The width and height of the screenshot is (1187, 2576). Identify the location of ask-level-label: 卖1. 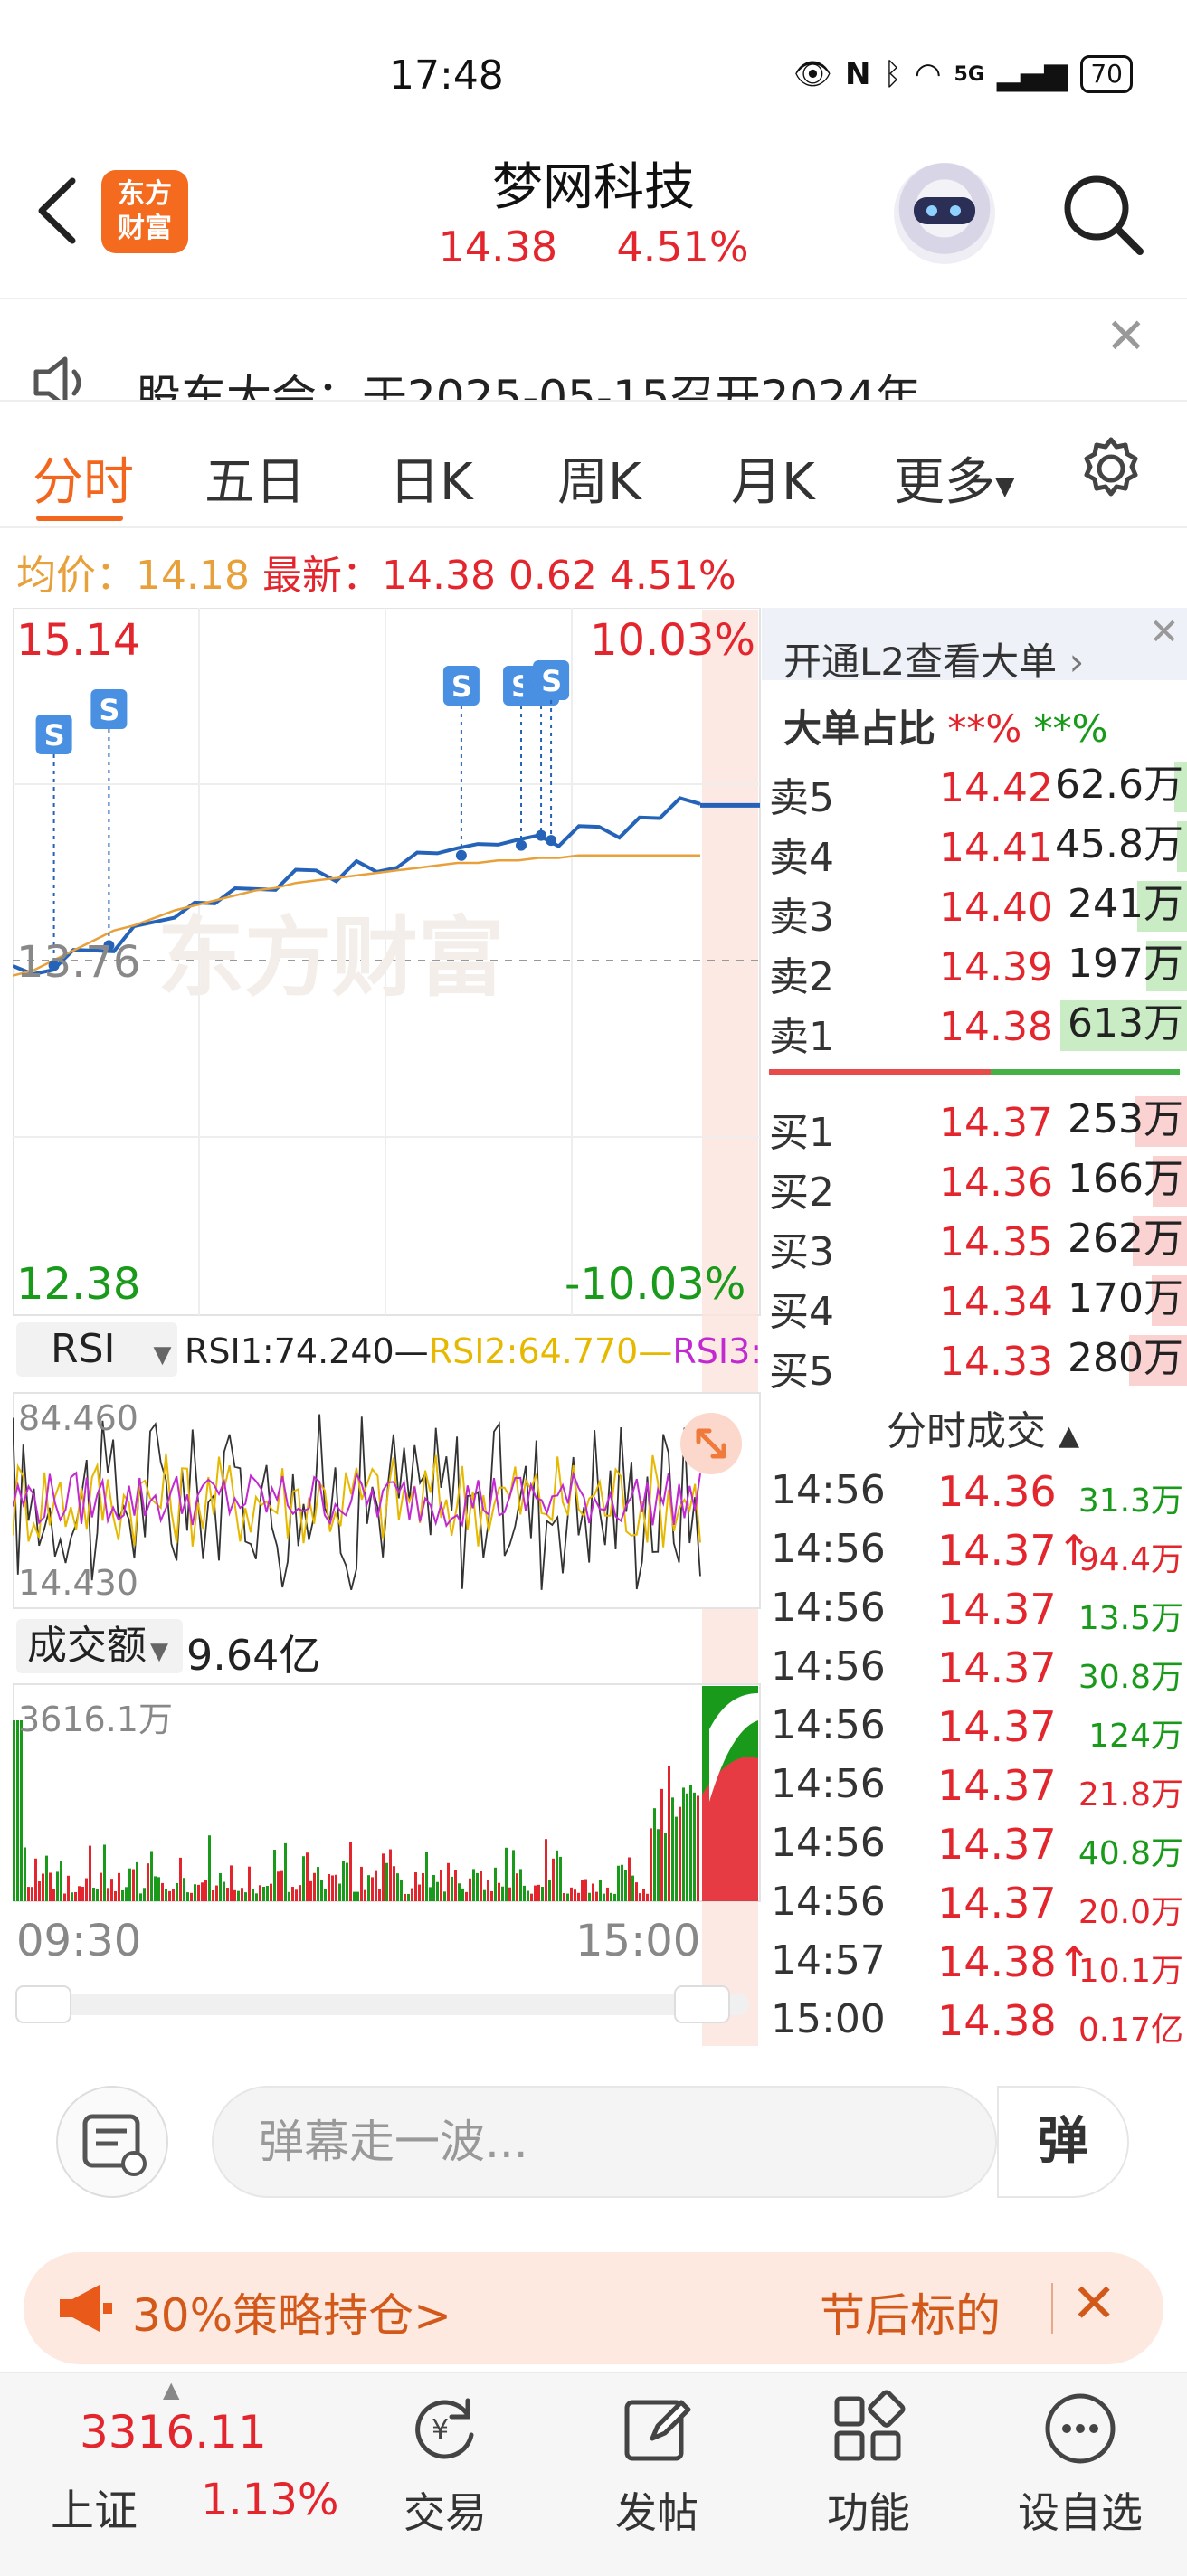
(801, 1037).